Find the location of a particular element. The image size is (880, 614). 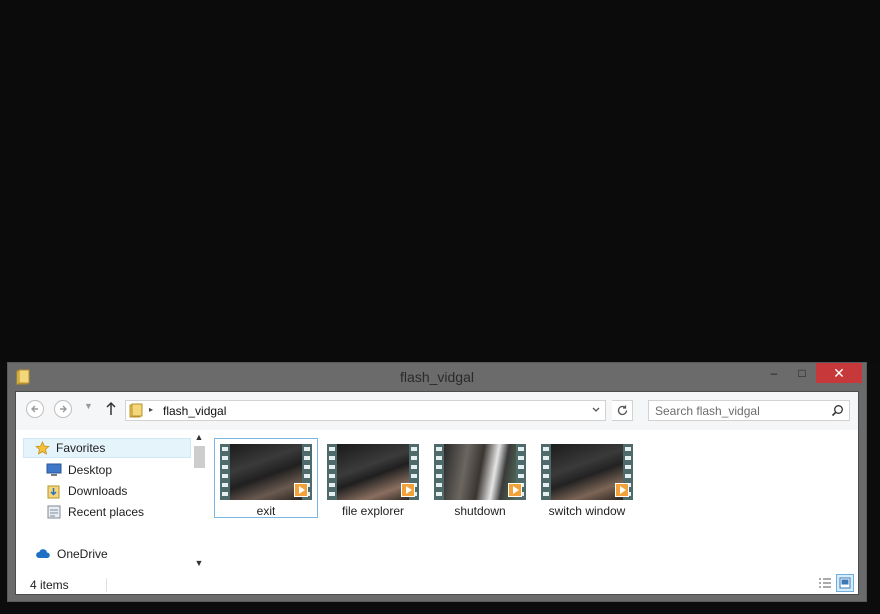

sidebar-item-label: Downloads is located at coordinates (98, 491).